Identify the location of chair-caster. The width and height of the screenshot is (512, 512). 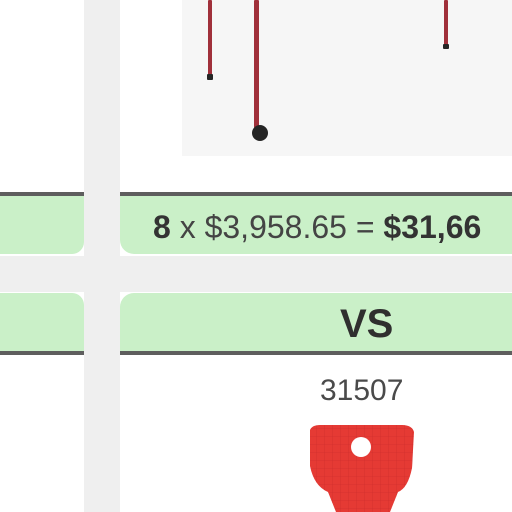
(260, 133).